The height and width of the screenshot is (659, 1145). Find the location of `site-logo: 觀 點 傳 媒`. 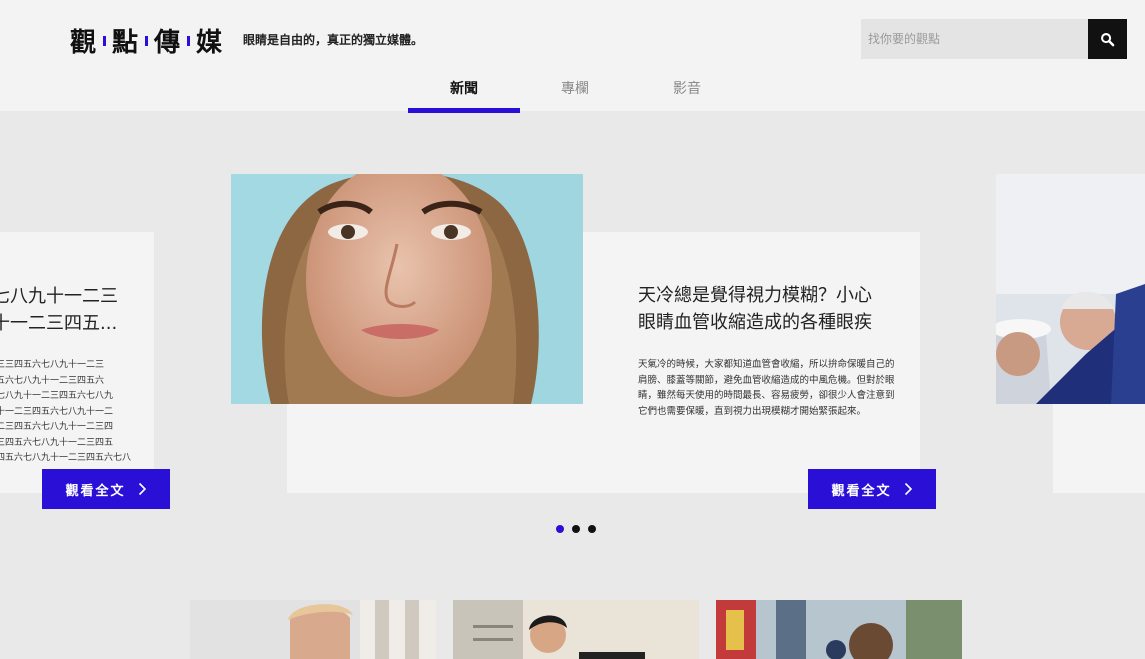

site-logo: 觀 點 傳 媒 is located at coordinates (146, 40).